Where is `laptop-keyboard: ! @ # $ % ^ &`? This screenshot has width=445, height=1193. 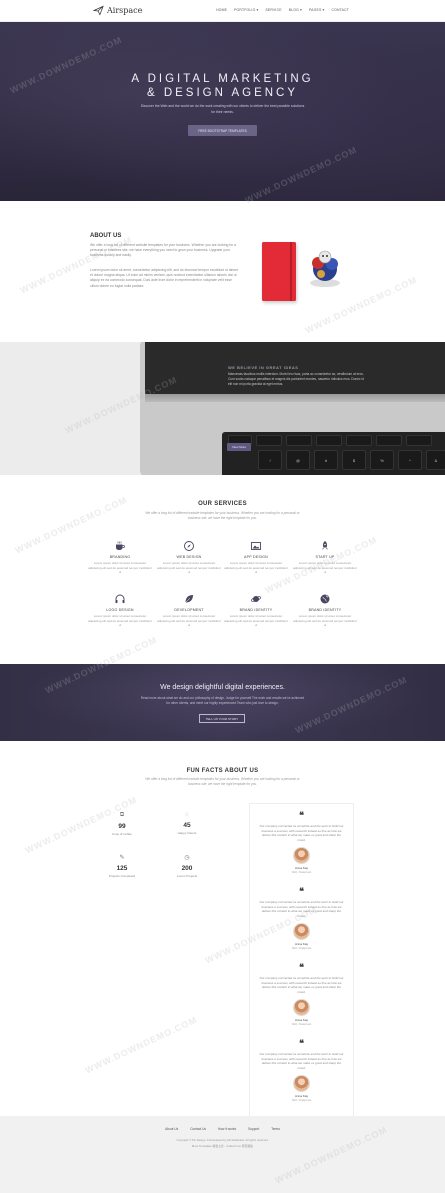
laptop-keyboard: ! @ # $ % ^ & is located at coordinates (333, 453).